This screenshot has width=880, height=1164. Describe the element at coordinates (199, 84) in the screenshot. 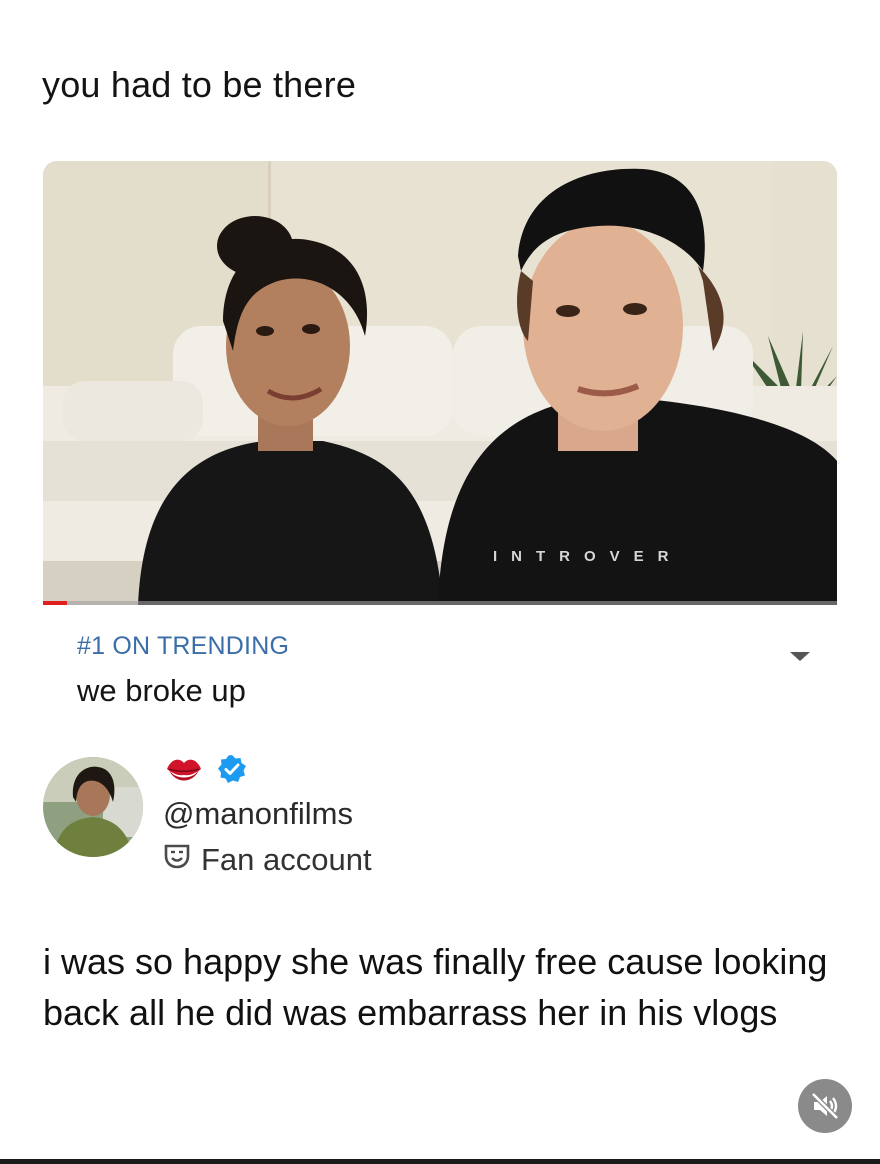

I see `post-caption: you had to be there` at that location.